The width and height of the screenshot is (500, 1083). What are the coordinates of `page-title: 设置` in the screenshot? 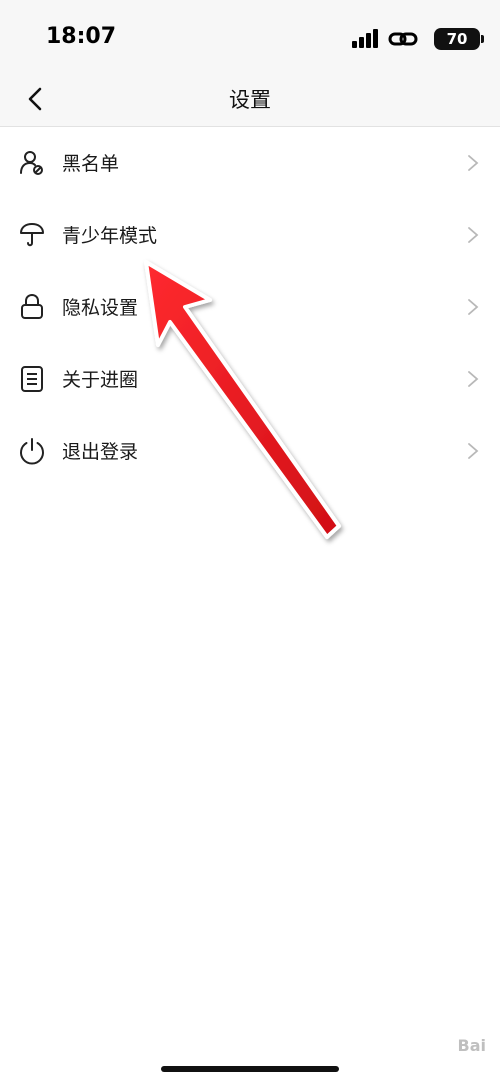 It's located at (250, 100).